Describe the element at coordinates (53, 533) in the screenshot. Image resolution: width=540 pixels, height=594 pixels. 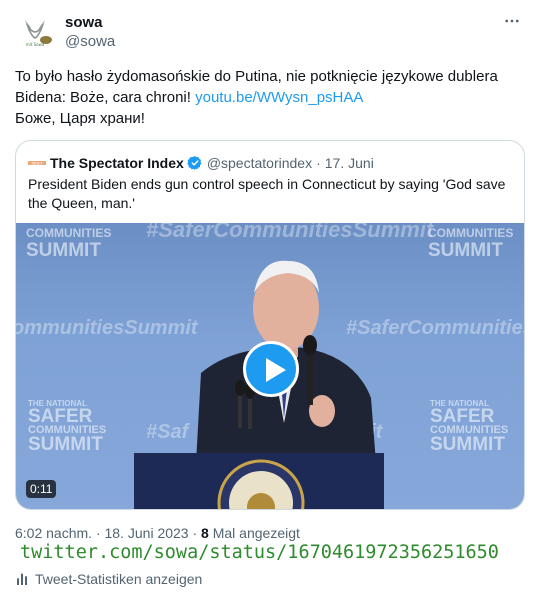
I see `tweet-time: 6:02 nachm.` at that location.